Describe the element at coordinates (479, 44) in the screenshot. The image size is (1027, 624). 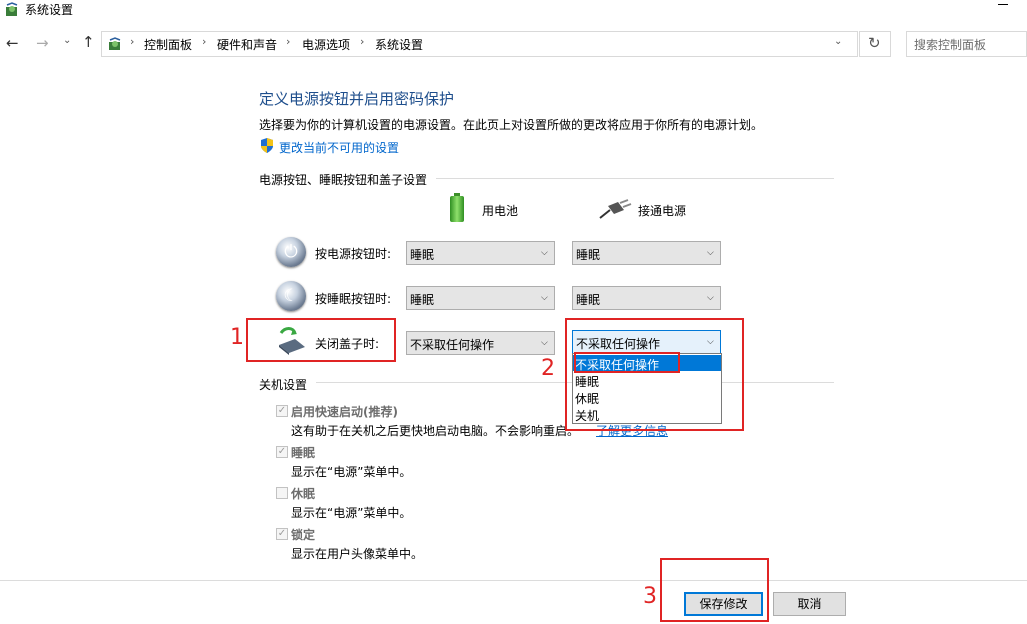
I see `address-bar` at that location.